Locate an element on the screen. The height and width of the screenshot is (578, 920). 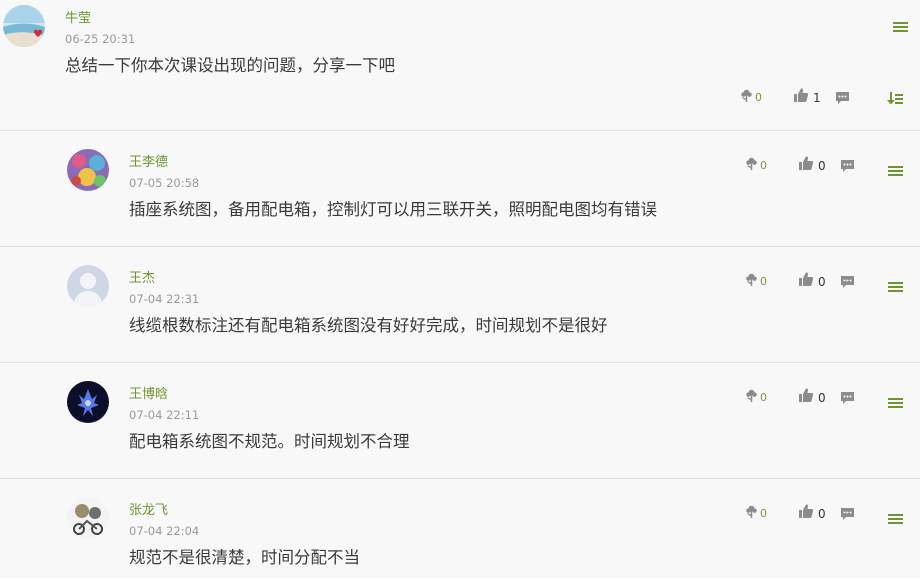
like-count: 1 is located at coordinates (817, 98).